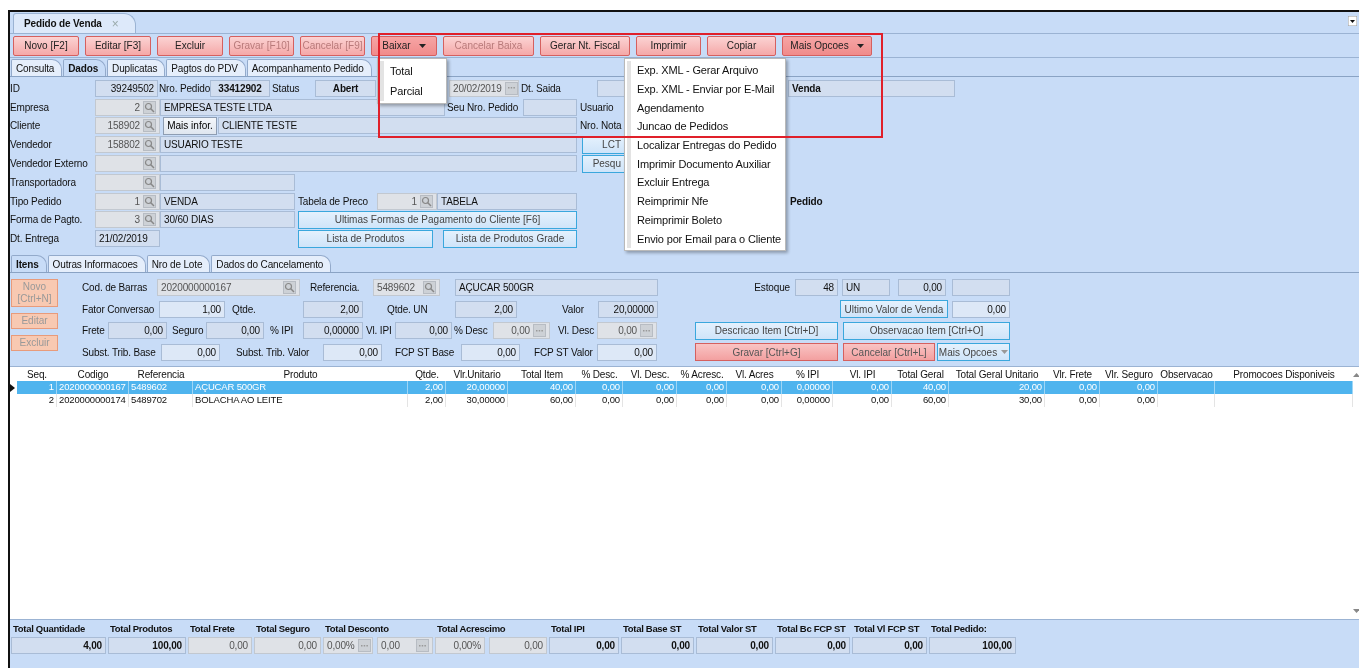  Describe the element at coordinates (866, 288) in the screenshot. I see `text-field: UN` at that location.